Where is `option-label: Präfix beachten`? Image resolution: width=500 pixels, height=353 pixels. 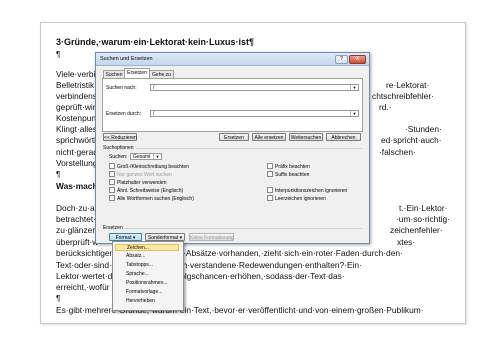
option-label: Präfix beachten is located at coordinates (292, 167).